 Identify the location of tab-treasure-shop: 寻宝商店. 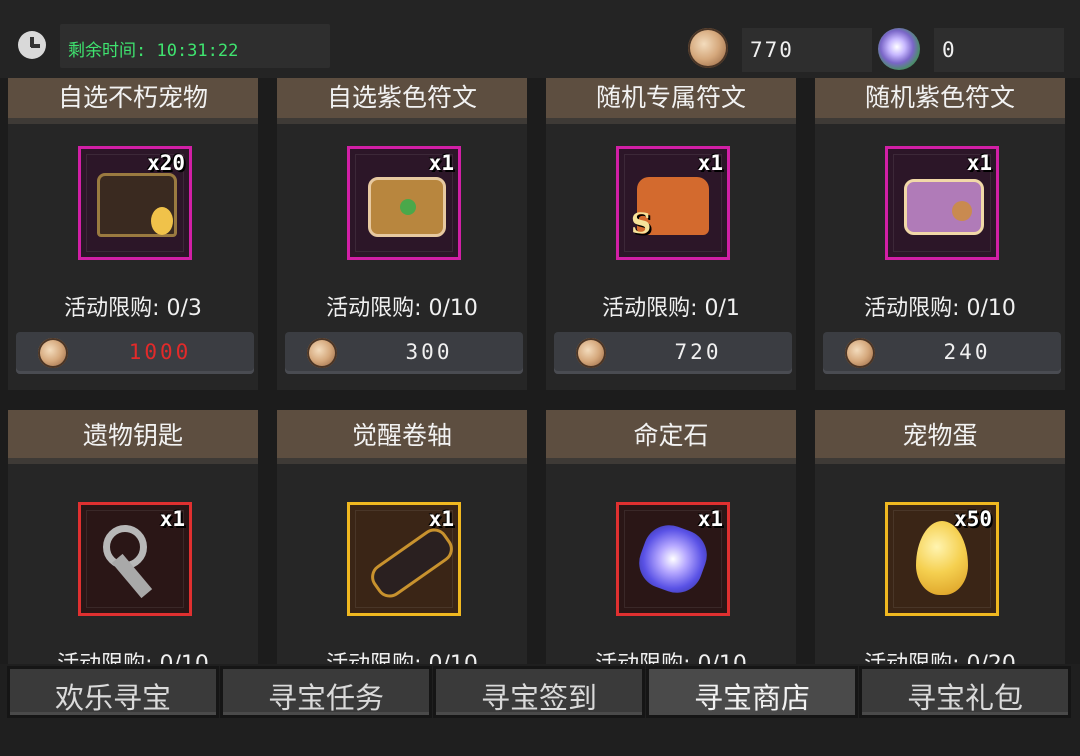
(752, 692).